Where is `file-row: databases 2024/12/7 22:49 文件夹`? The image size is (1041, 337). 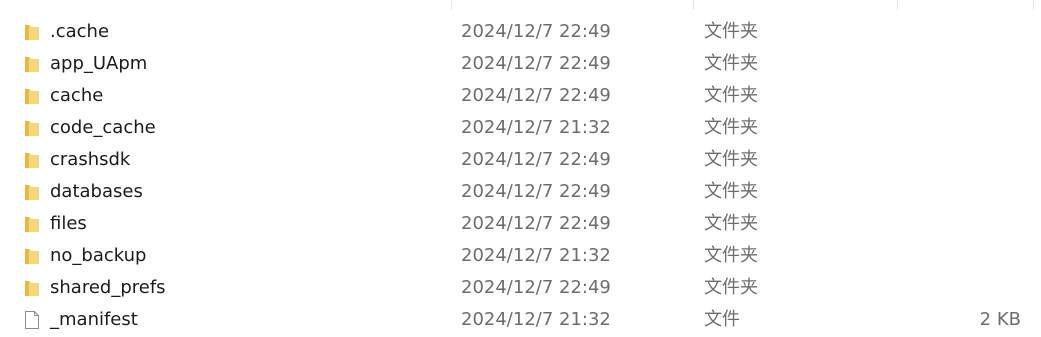
file-row: databases 2024/12/7 22:49 文件夹 is located at coordinates (520, 192).